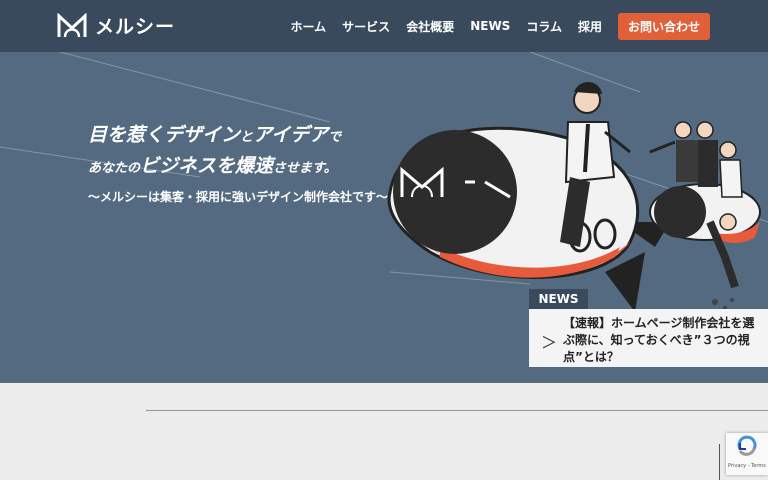 This screenshot has height=480, width=768. What do you see at coordinates (747, 445) in the screenshot?
I see `recaptcha-icon` at bounding box center [747, 445].